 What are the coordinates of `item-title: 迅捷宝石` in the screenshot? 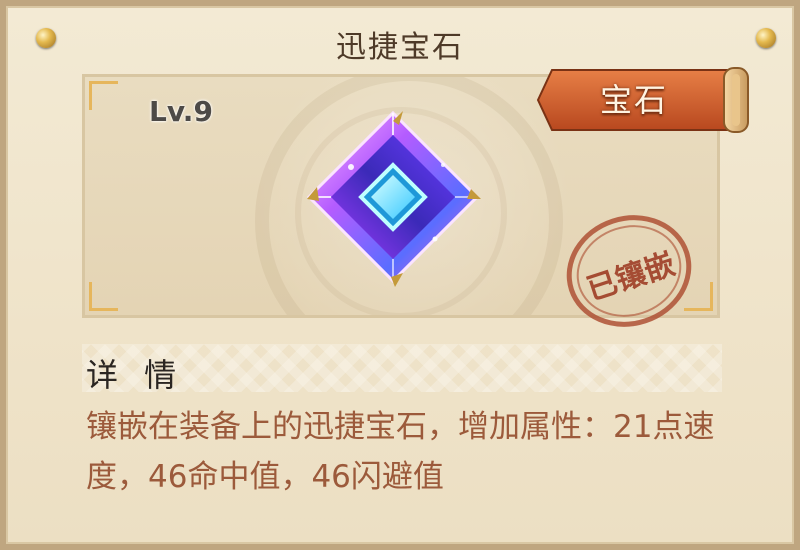 It's located at (400, 47).